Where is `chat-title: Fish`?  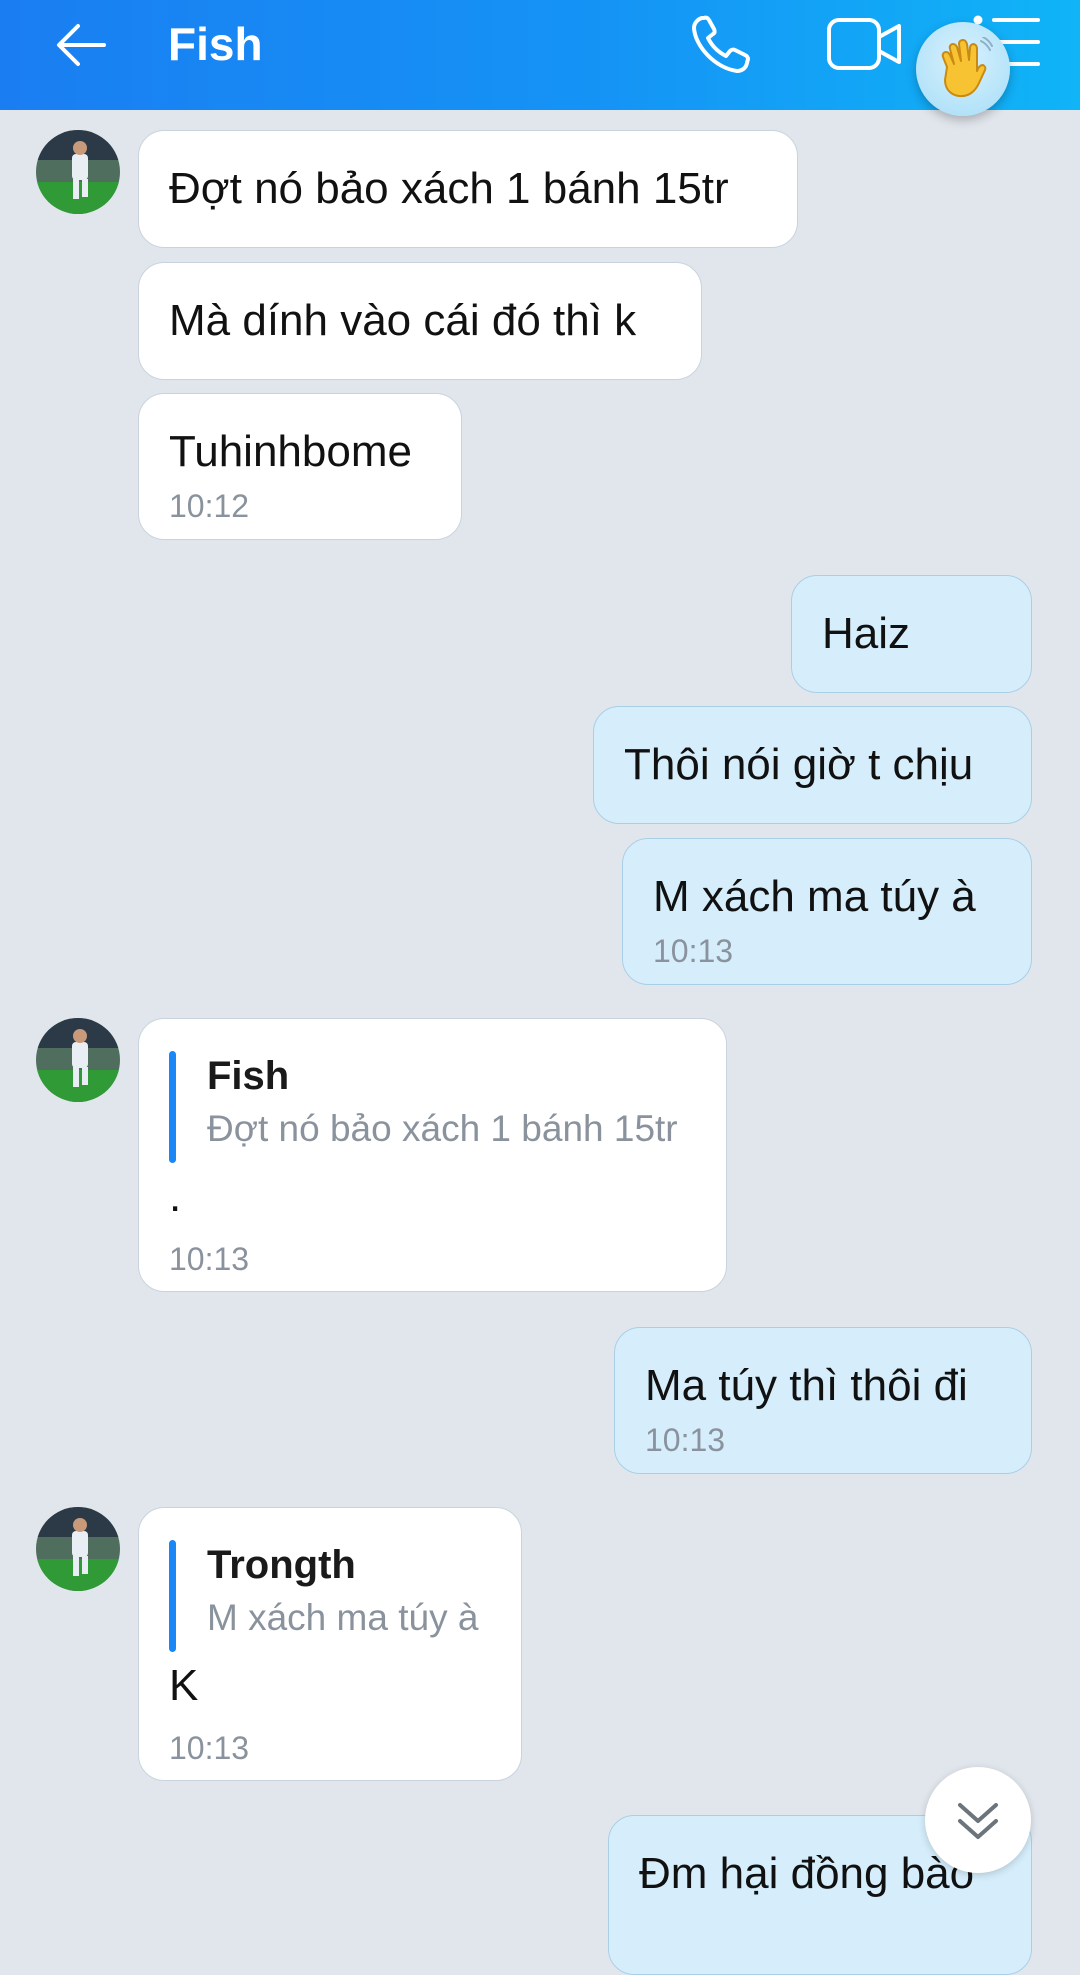
chat-title: Fish is located at coordinates (215, 44).